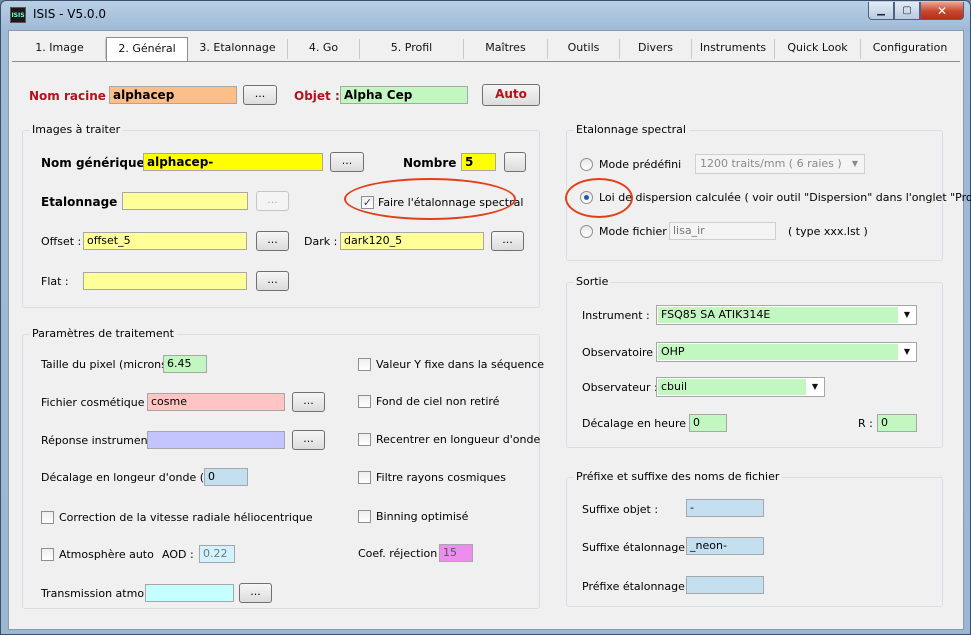 The height and width of the screenshot is (635, 971). What do you see at coordinates (722, 231) in the screenshot?
I see `mode-fichier-input: lisa_ir` at bounding box center [722, 231].